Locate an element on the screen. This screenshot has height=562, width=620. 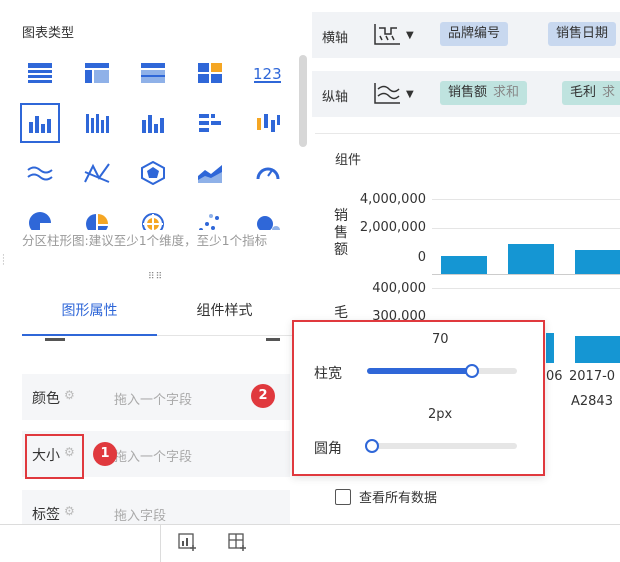
size-drop-zone: 拖入一个字段 is located at coordinates (153, 455).